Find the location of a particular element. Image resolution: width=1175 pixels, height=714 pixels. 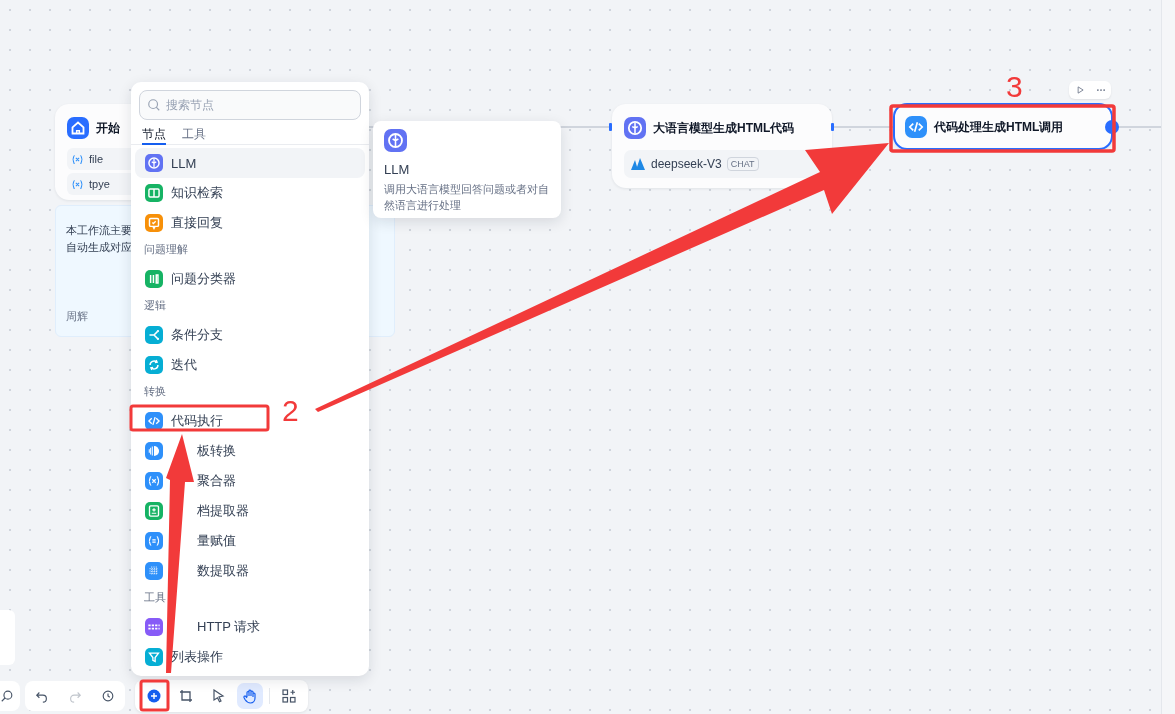

model-name: deepseek-V3 is located at coordinates (686, 164).